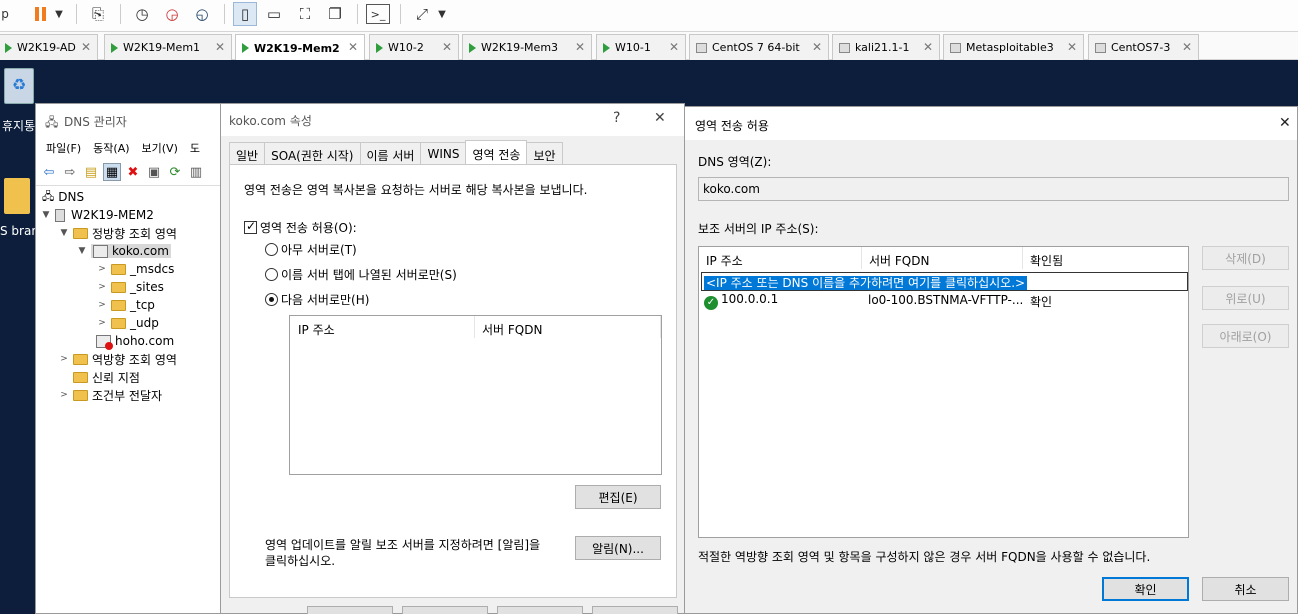 Image resolution: width=1298 pixels, height=614 pixels. I want to click on back-icon: ⇦, so click(49, 172).